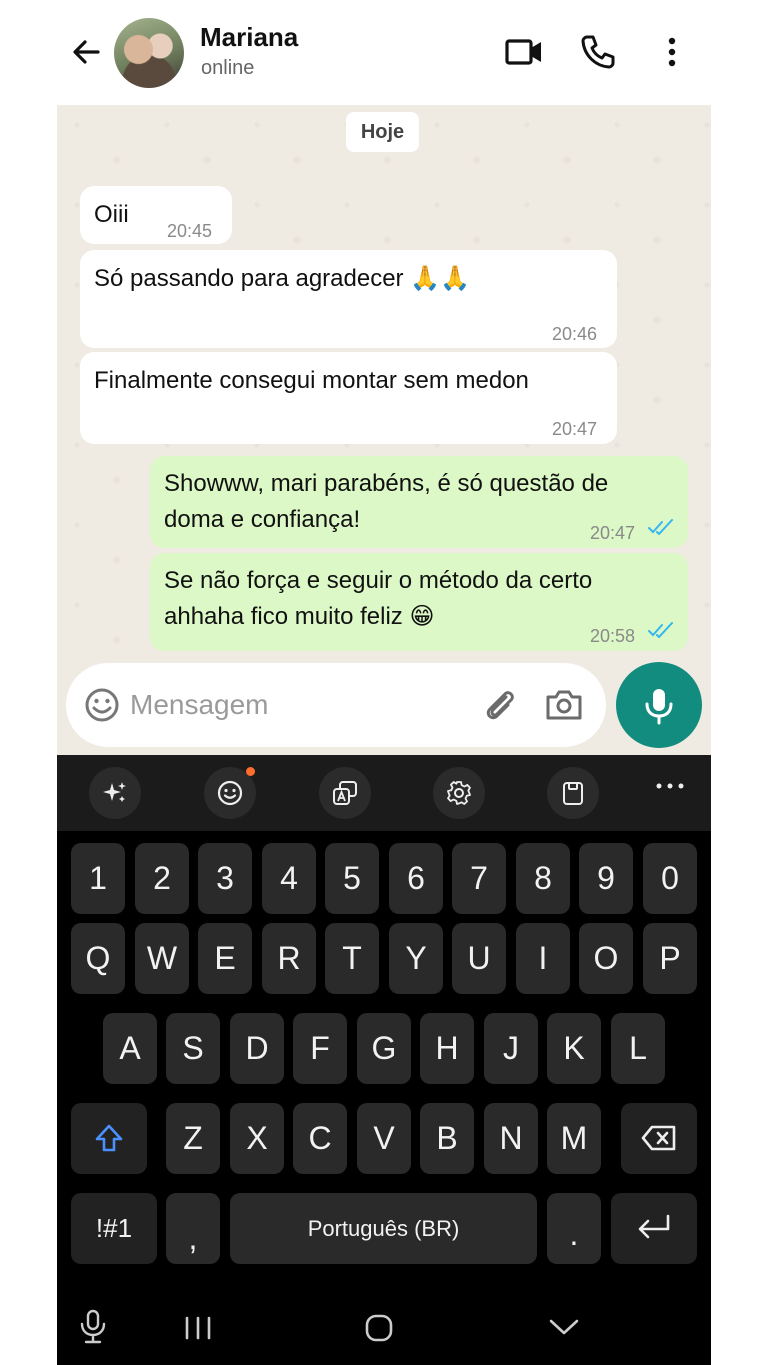 Image resolution: width=768 pixels, height=1365 pixels. Describe the element at coordinates (250, 771) in the screenshot. I see `notification-dot` at that location.